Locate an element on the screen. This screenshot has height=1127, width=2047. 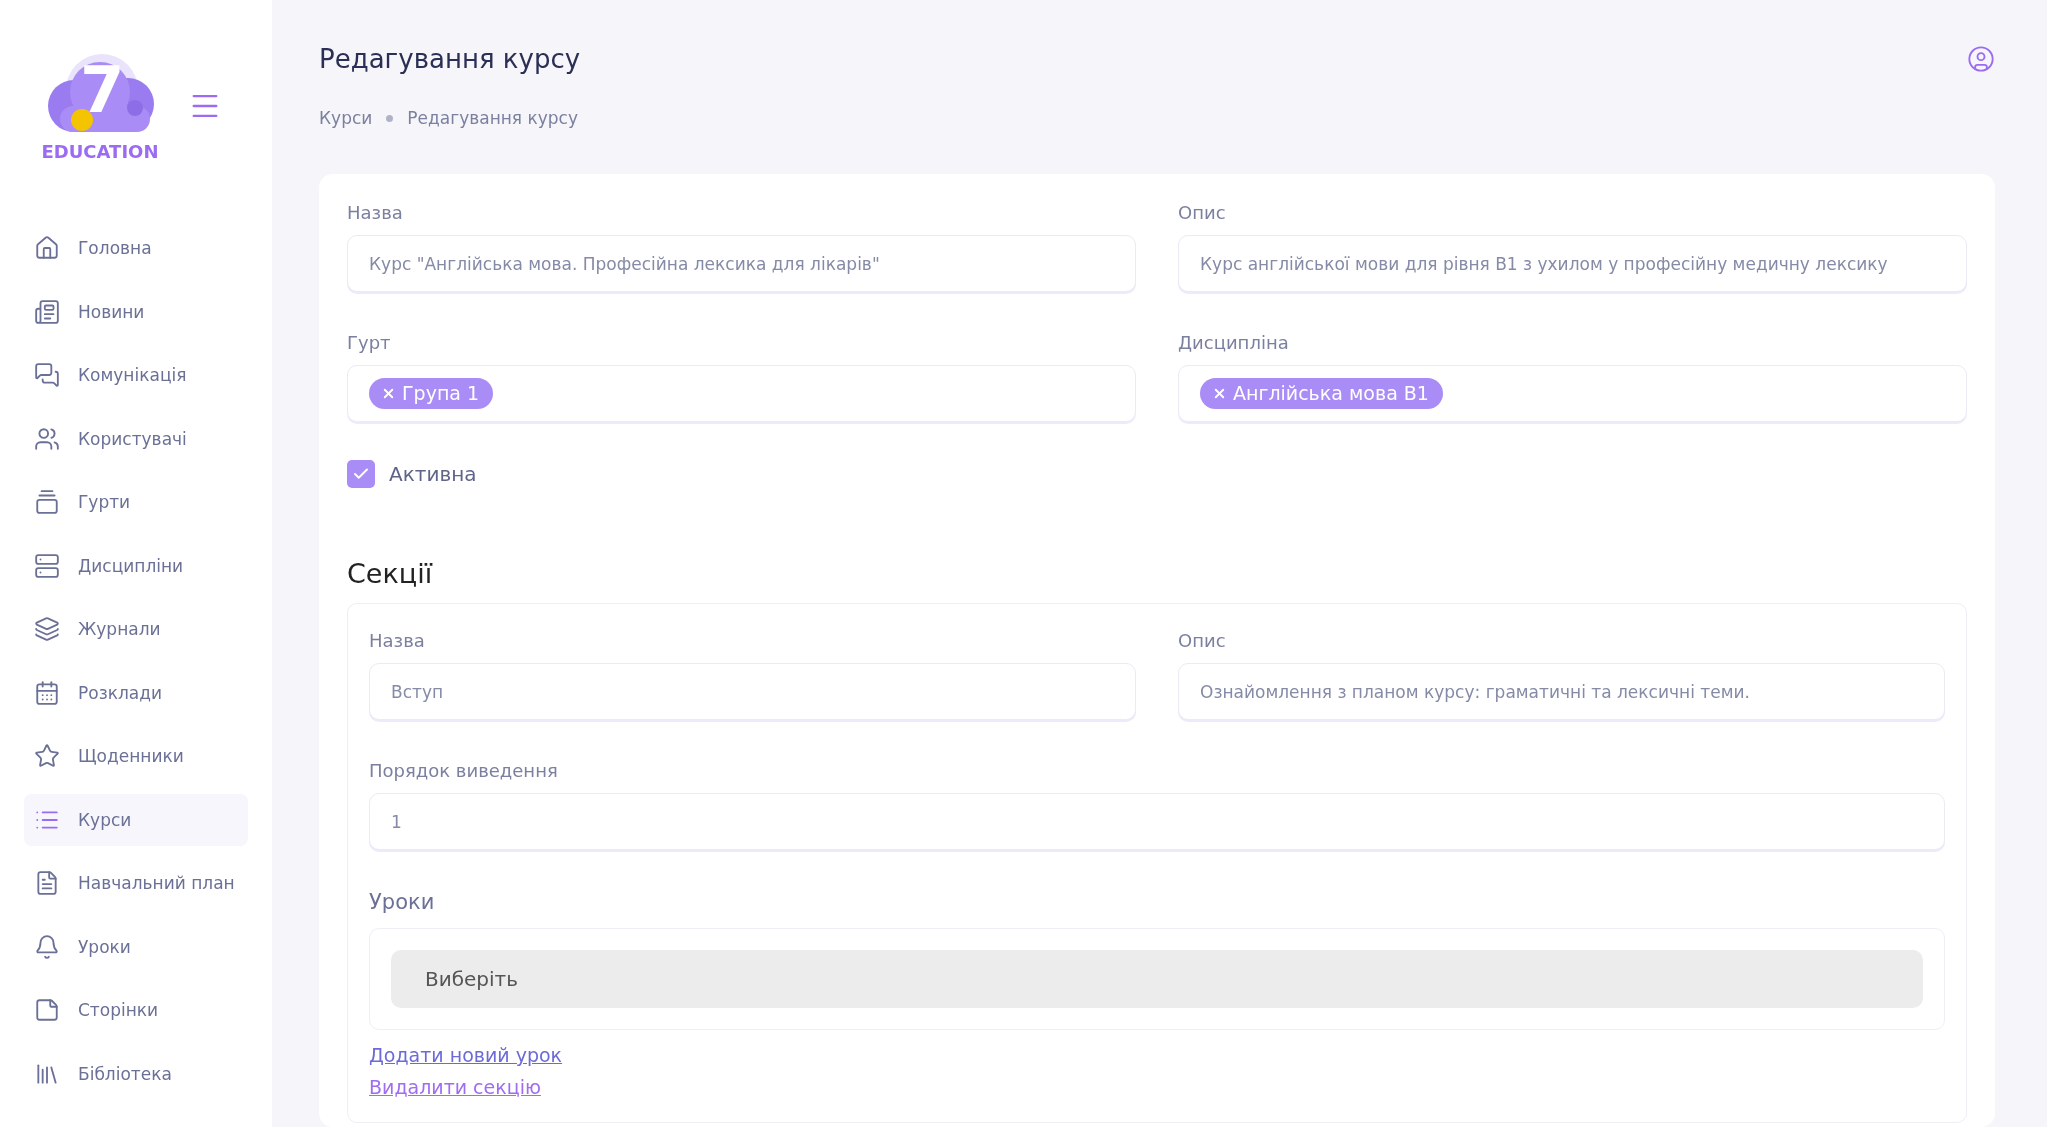
text-field: 1 is located at coordinates (1157, 821).